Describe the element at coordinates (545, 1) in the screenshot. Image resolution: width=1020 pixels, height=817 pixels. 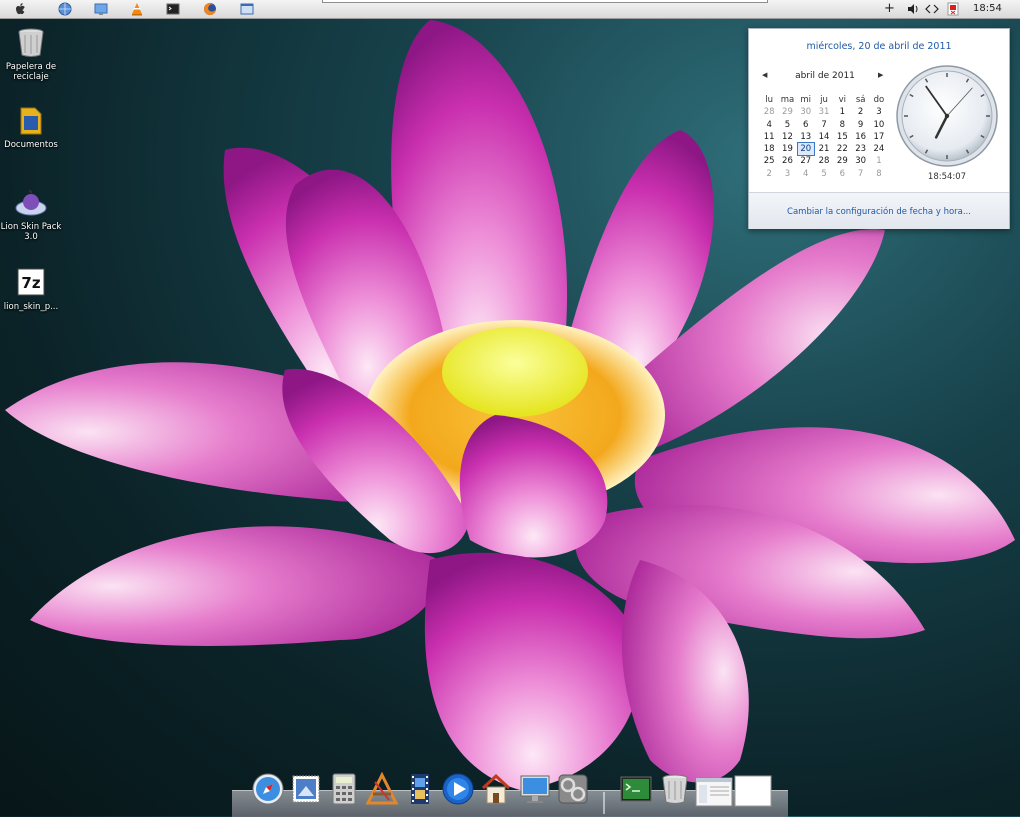
I see `menubar-search-field` at that location.